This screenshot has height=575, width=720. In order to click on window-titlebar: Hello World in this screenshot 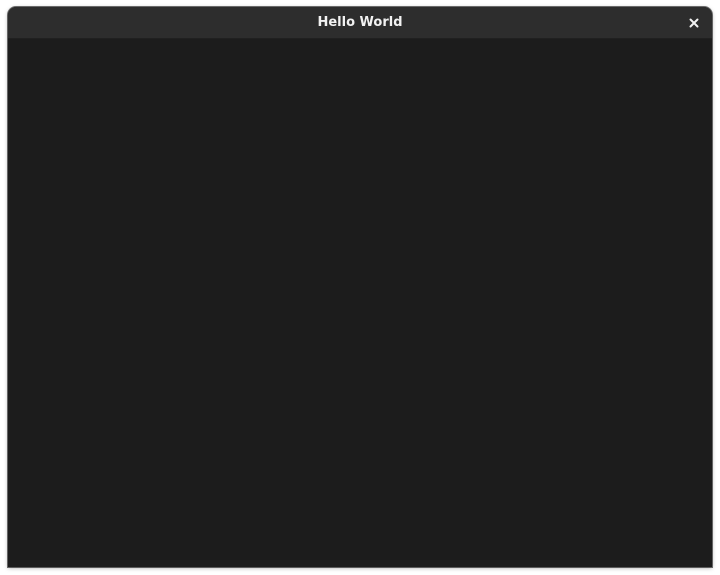, I will do `click(360, 23)`.